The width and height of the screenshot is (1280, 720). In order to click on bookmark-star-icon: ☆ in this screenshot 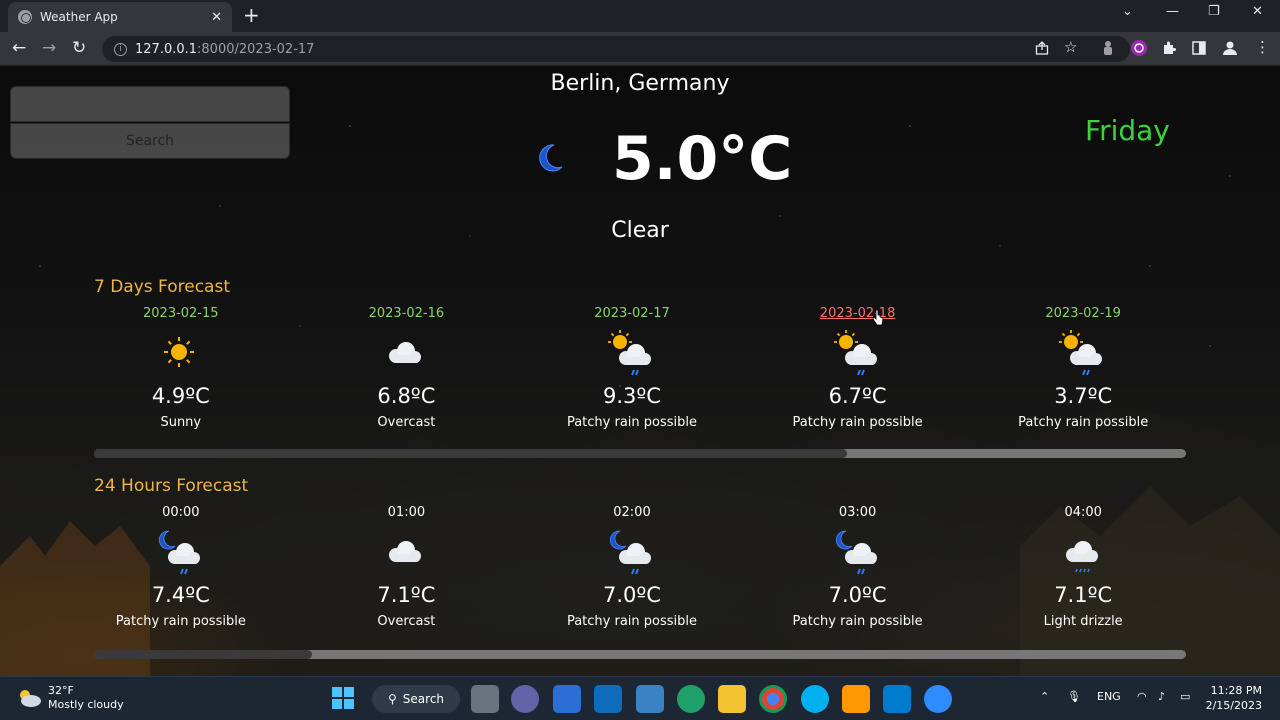, I will do `click(1070, 47)`.